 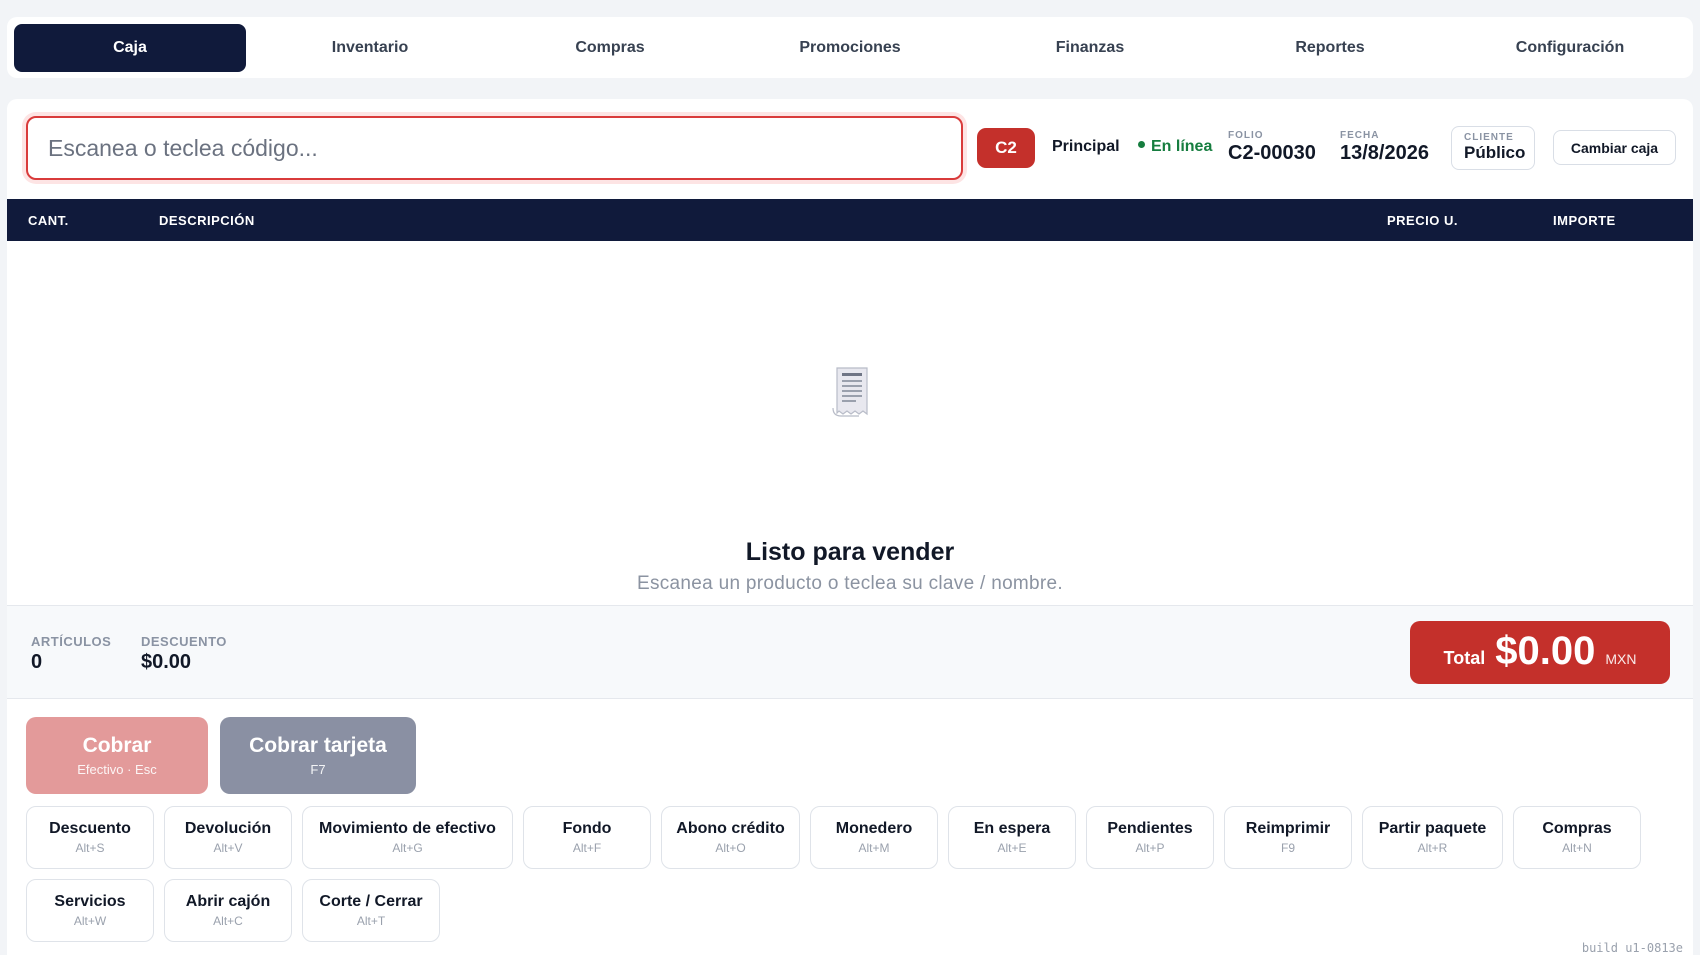 I want to click on build-version: build u1-0813e, so click(x=1632, y=948).